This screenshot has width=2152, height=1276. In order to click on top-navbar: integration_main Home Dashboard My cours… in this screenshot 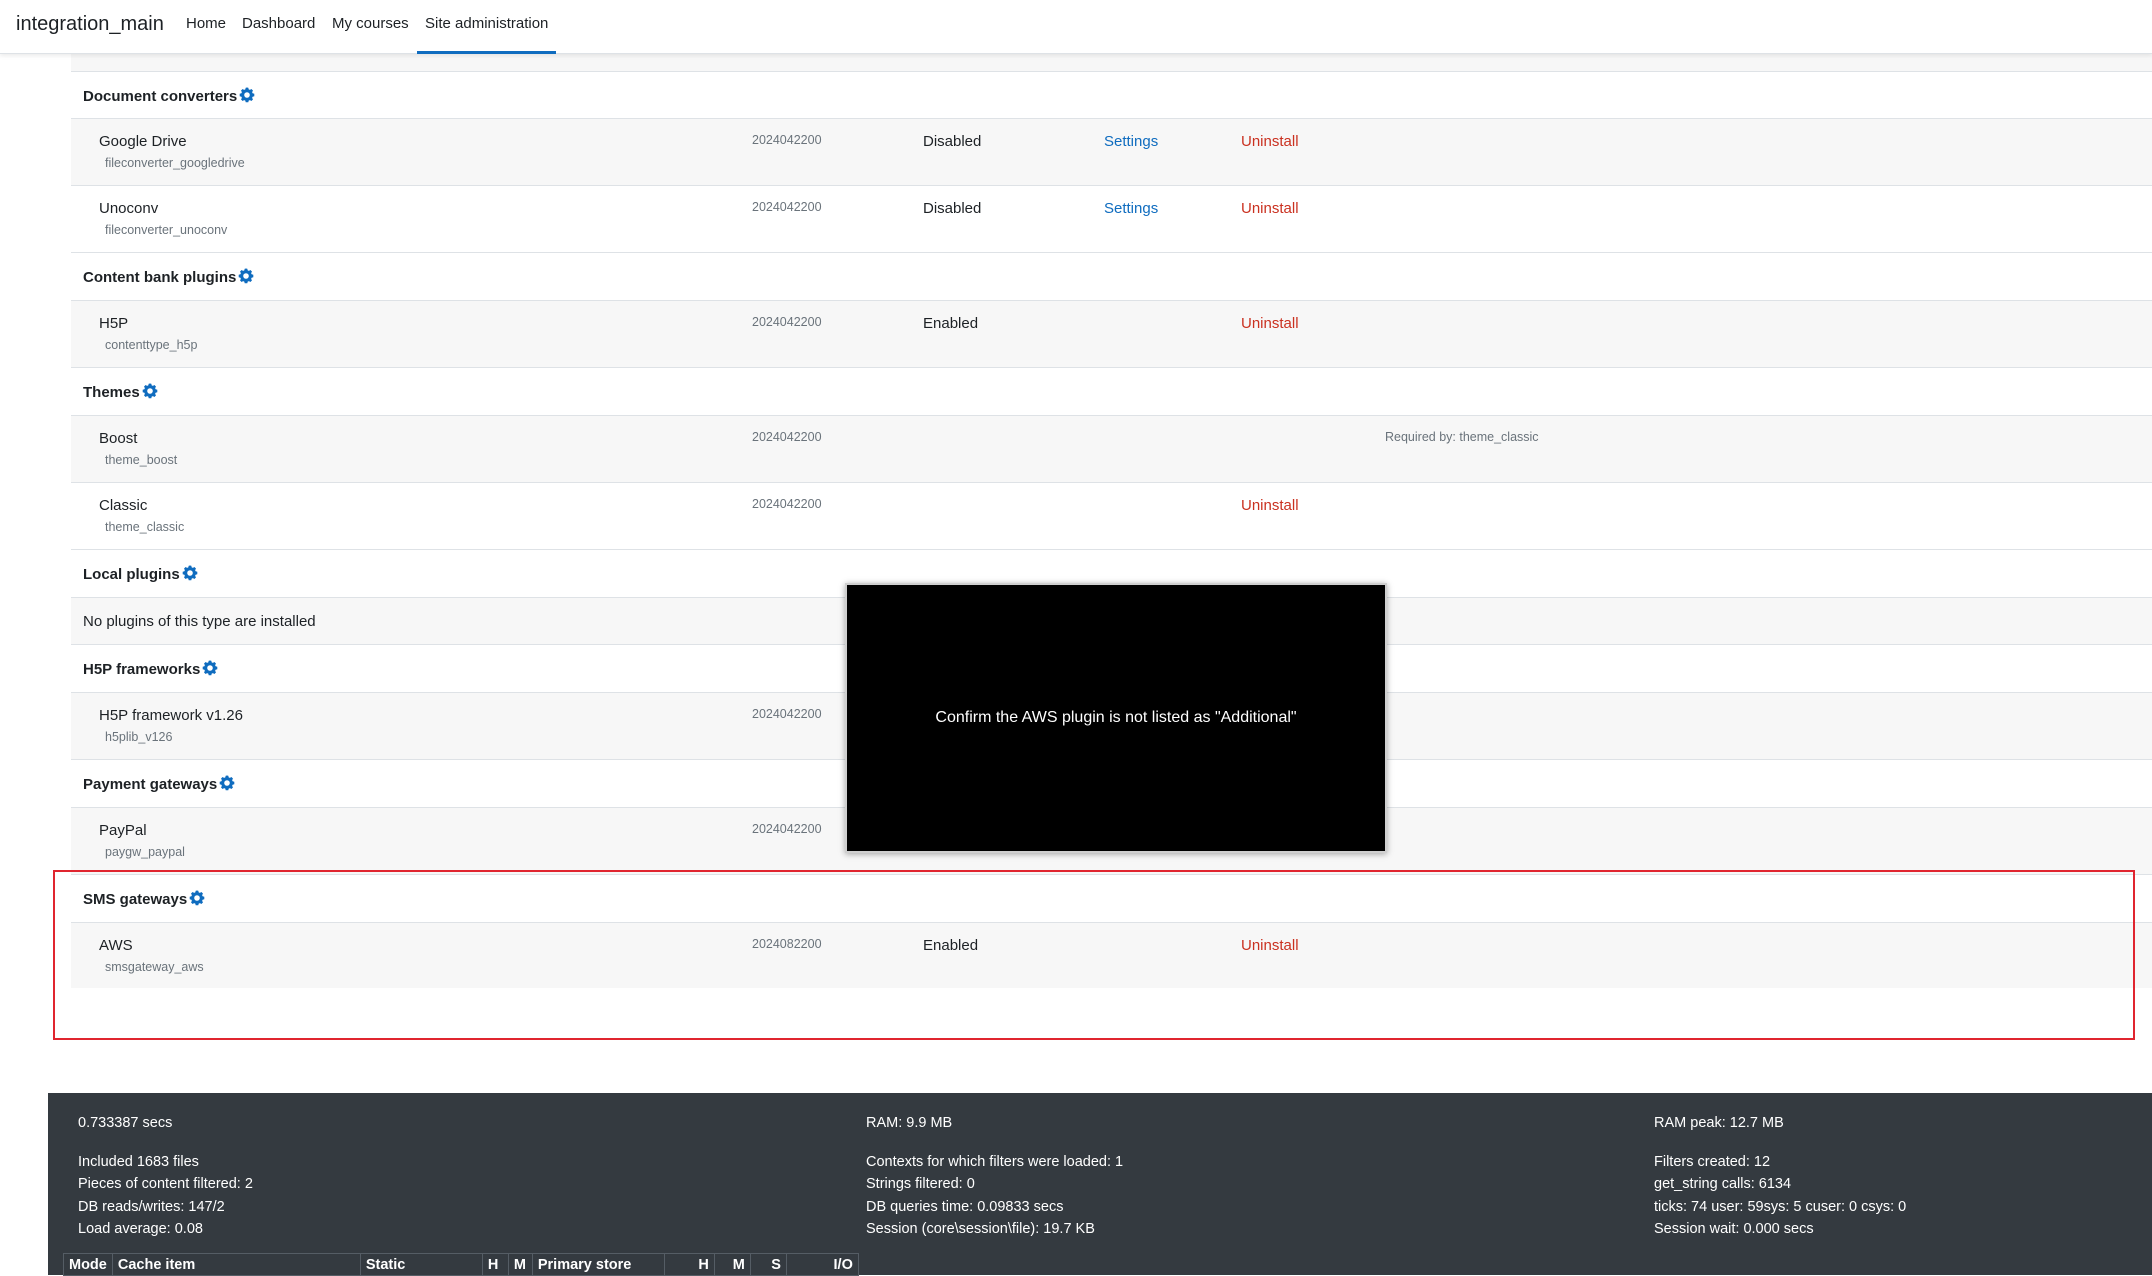, I will do `click(1076, 27)`.